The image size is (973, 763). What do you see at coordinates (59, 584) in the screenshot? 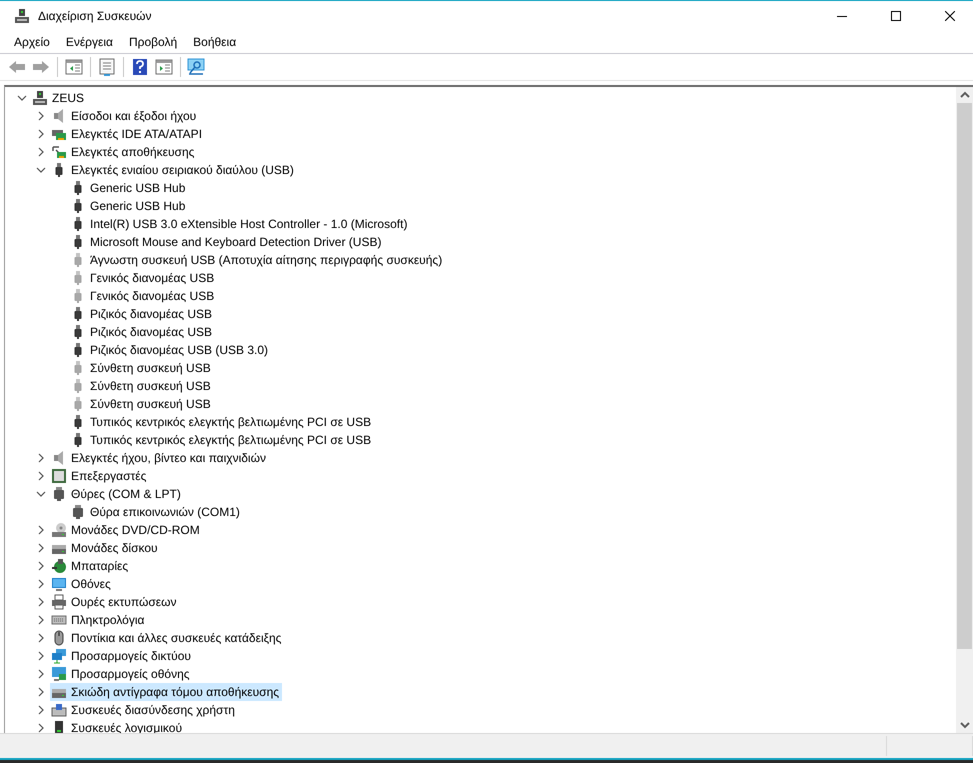
I see `monitor-icon` at bounding box center [59, 584].